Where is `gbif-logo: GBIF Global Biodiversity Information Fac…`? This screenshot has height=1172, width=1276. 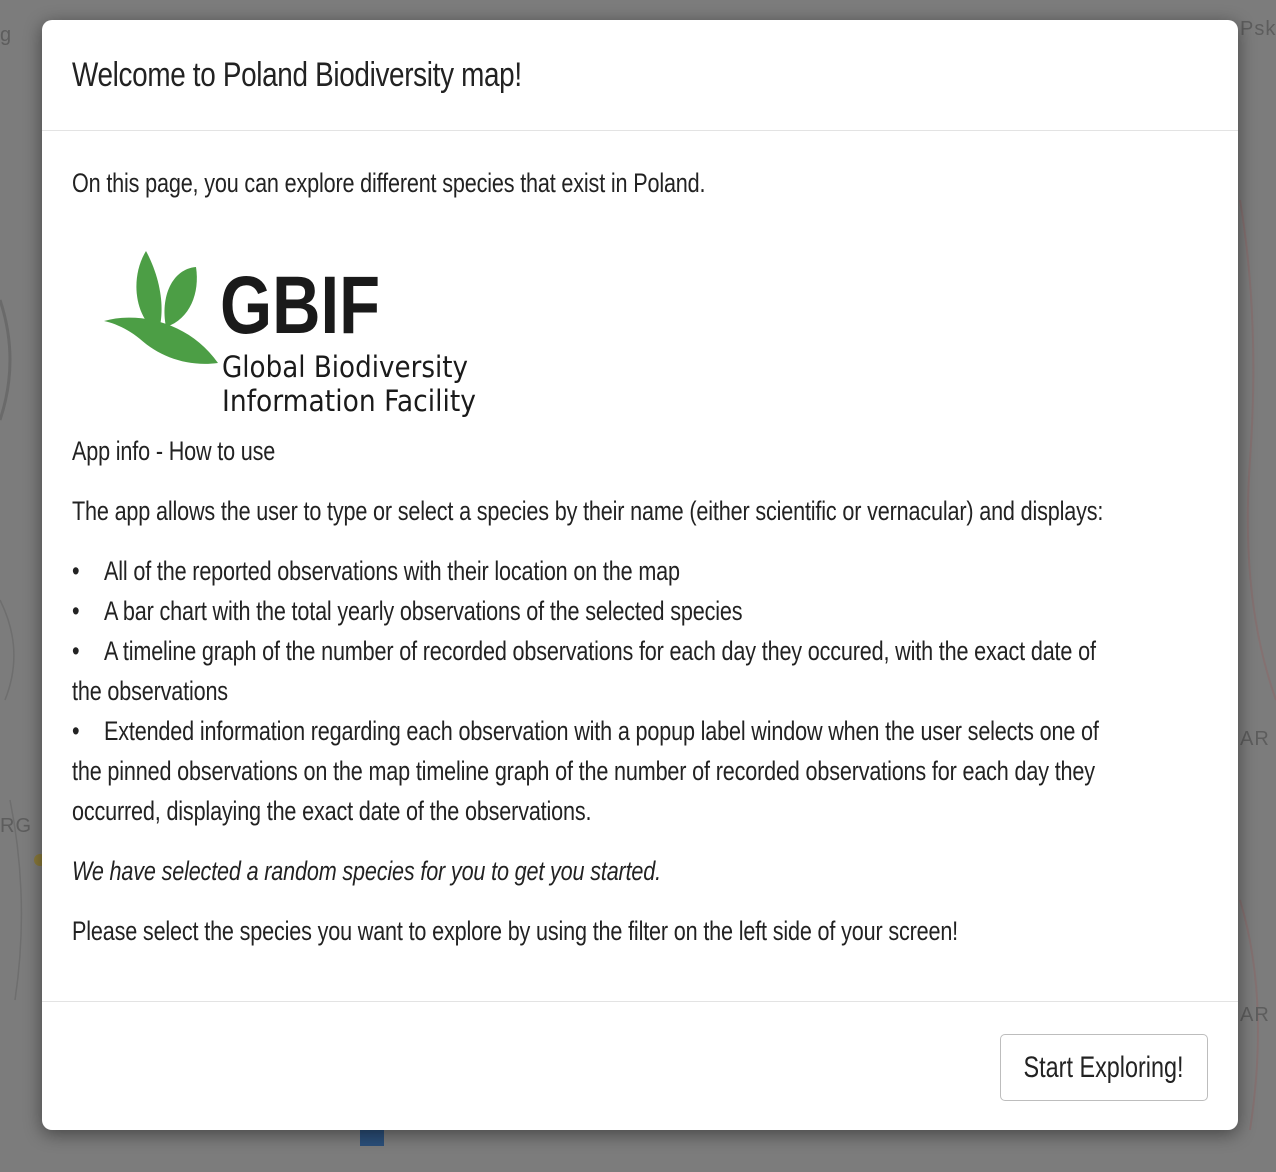
gbif-logo: GBIF Global Biodiversity Information Fac… is located at coordinates (290, 334).